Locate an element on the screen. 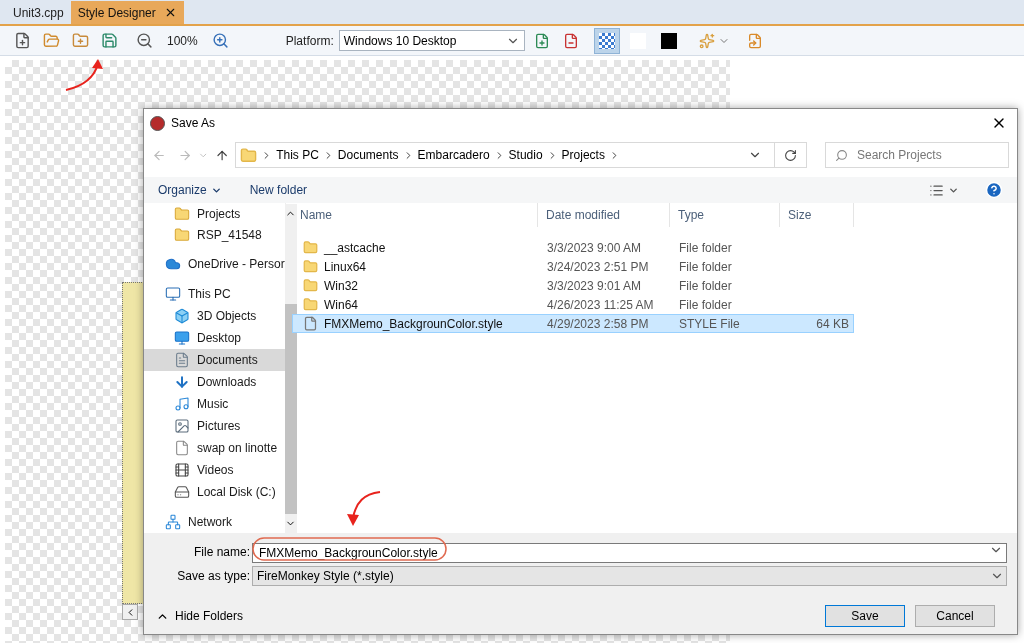 The image size is (1024, 643). file-row: Win32 3/3/2023 9:01 AM File folder is located at coordinates (573, 285).